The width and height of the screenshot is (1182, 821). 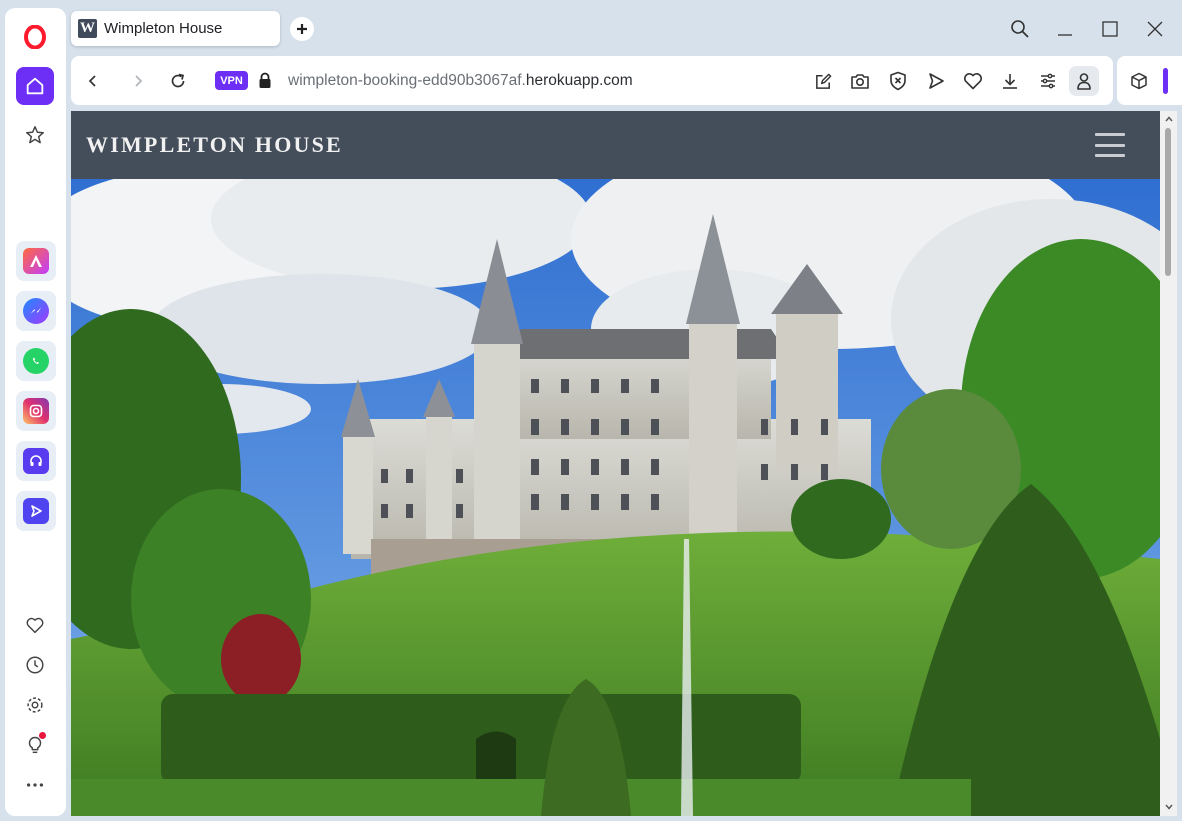 What do you see at coordinates (35, 37) in the screenshot?
I see `opera-logo-icon` at bounding box center [35, 37].